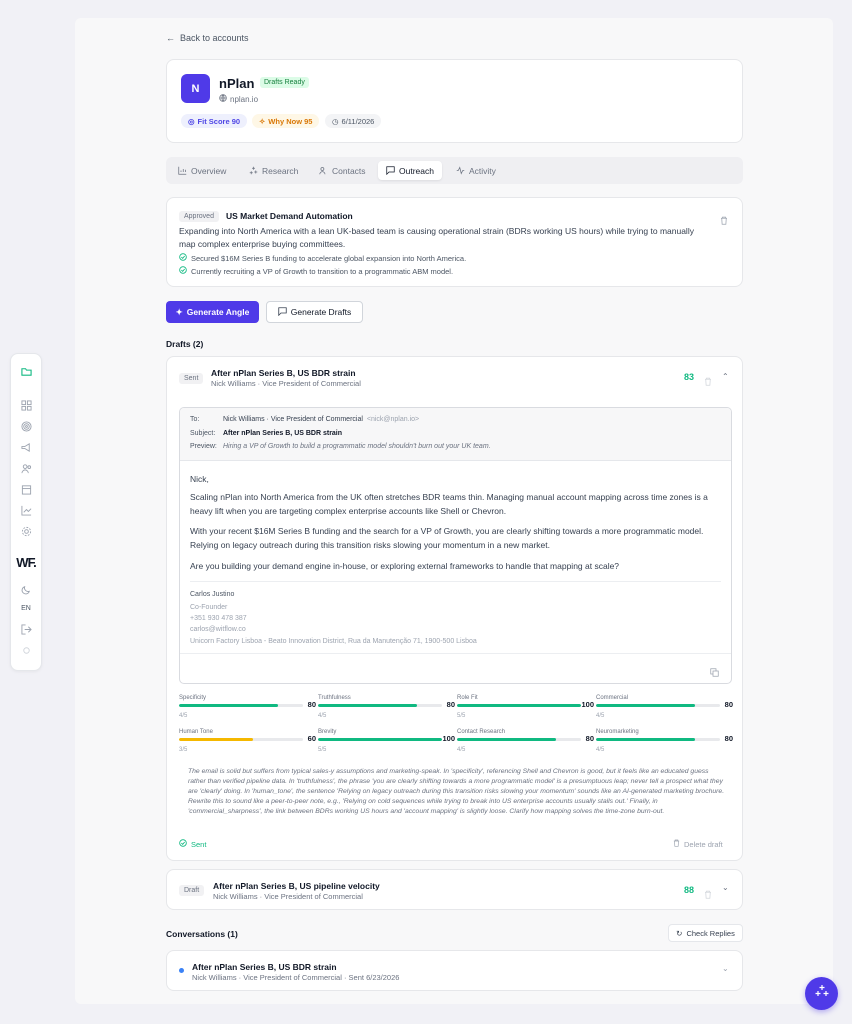 This screenshot has width=852, height=1024. What do you see at coordinates (460, 170) in the screenshot?
I see `activity-icon` at bounding box center [460, 170].